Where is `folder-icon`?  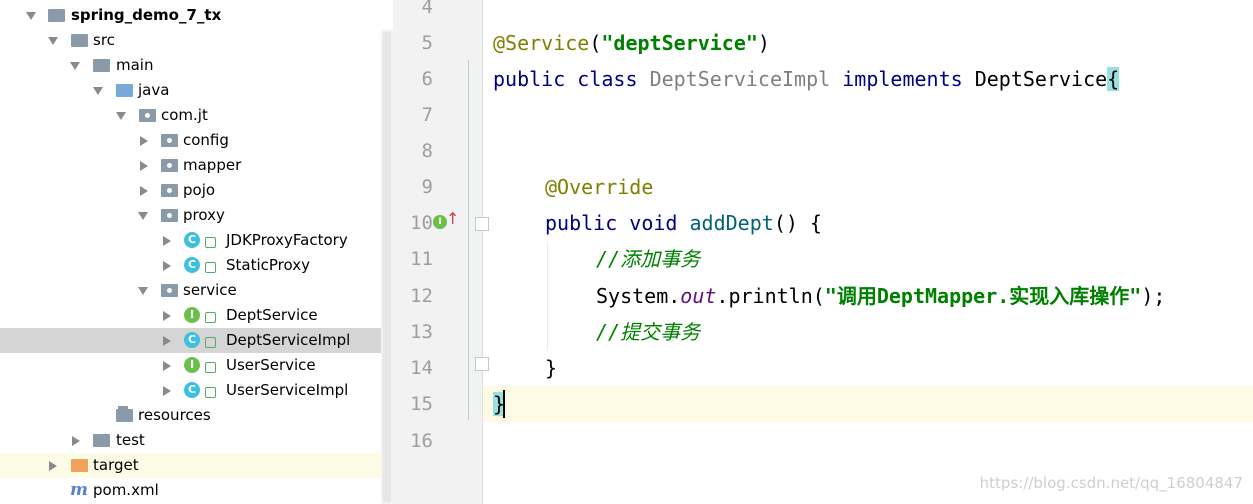
folder-icon is located at coordinates (101, 65).